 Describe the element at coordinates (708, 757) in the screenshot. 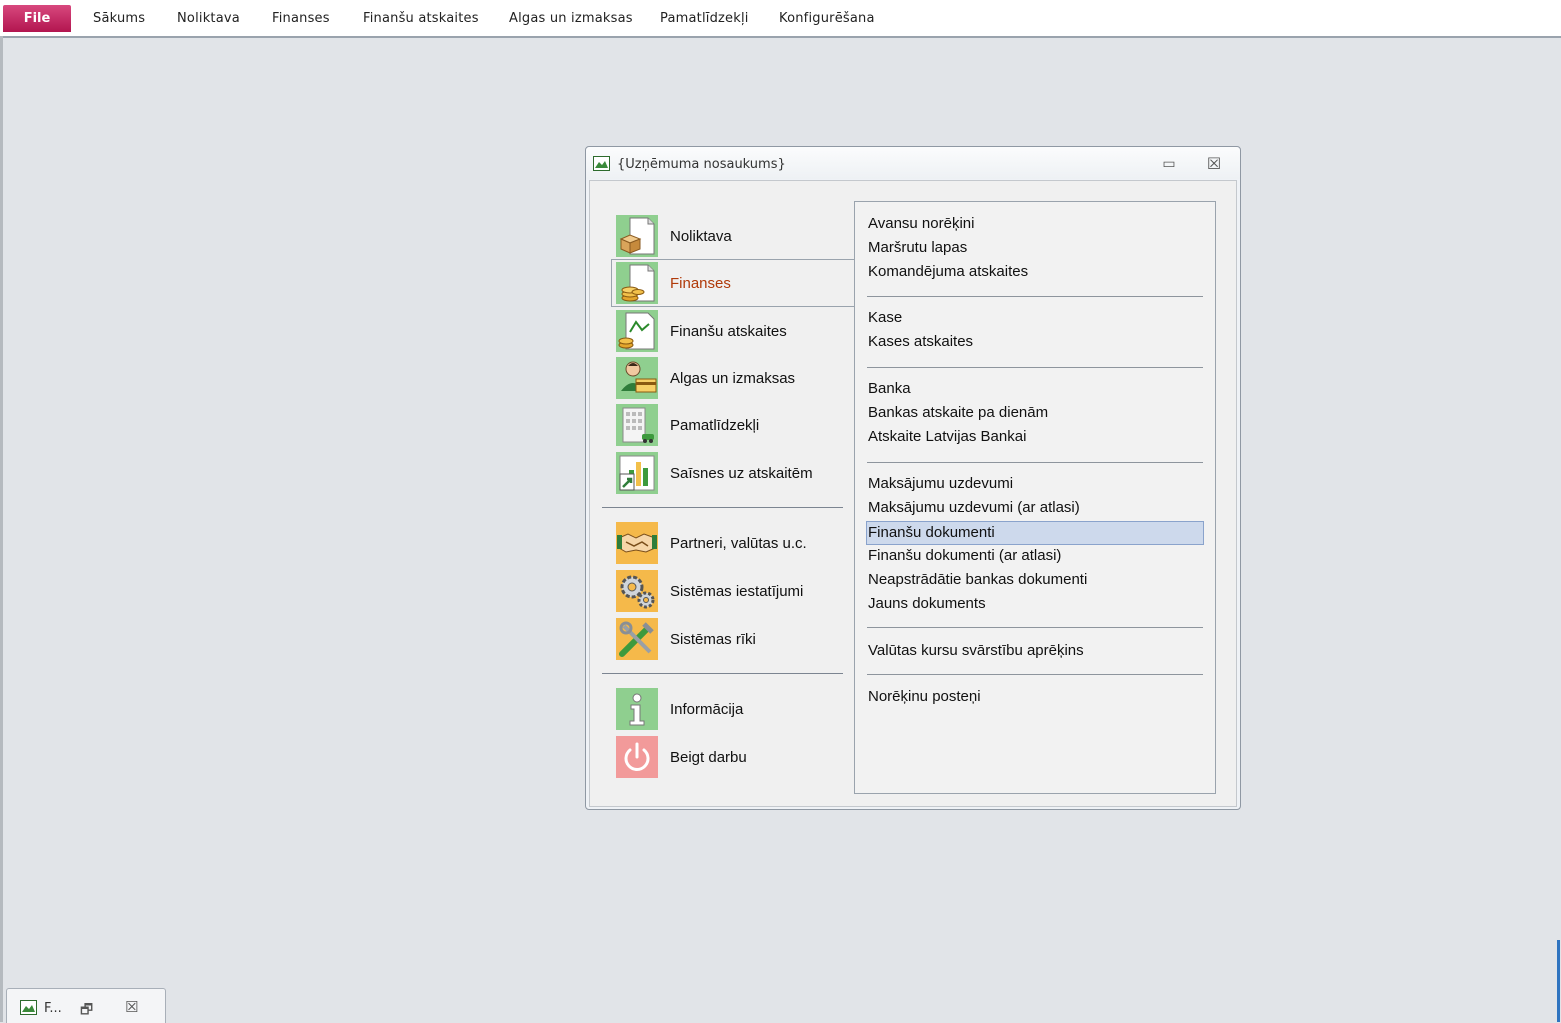

I see `nav-label: Beigt darbu` at that location.